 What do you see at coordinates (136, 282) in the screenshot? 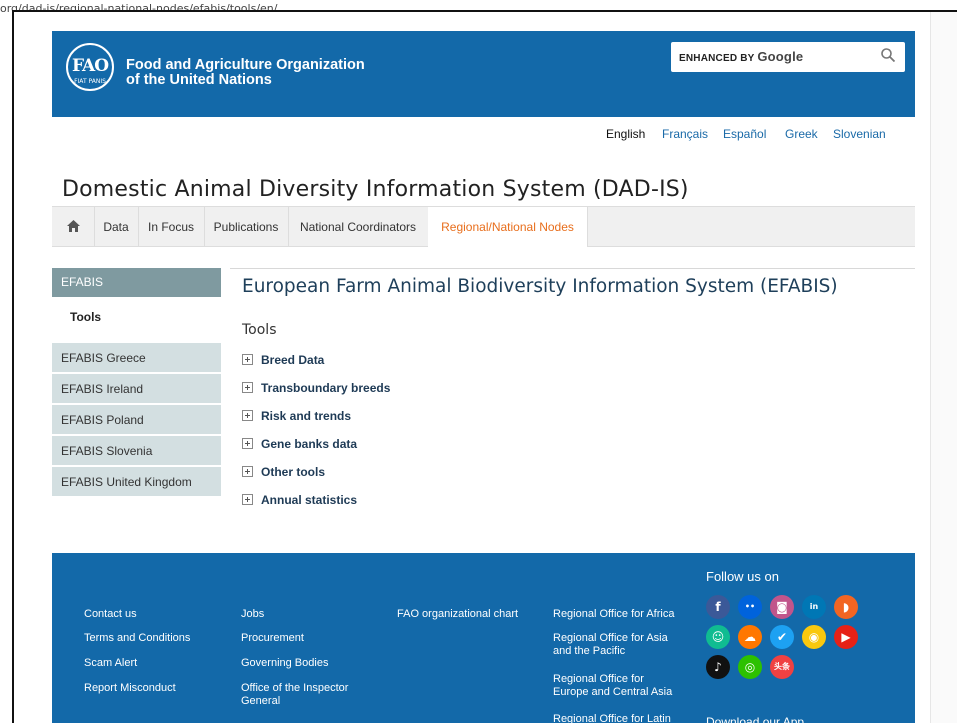
I see `sidebar-head-efabis: EFABIS` at bounding box center [136, 282].